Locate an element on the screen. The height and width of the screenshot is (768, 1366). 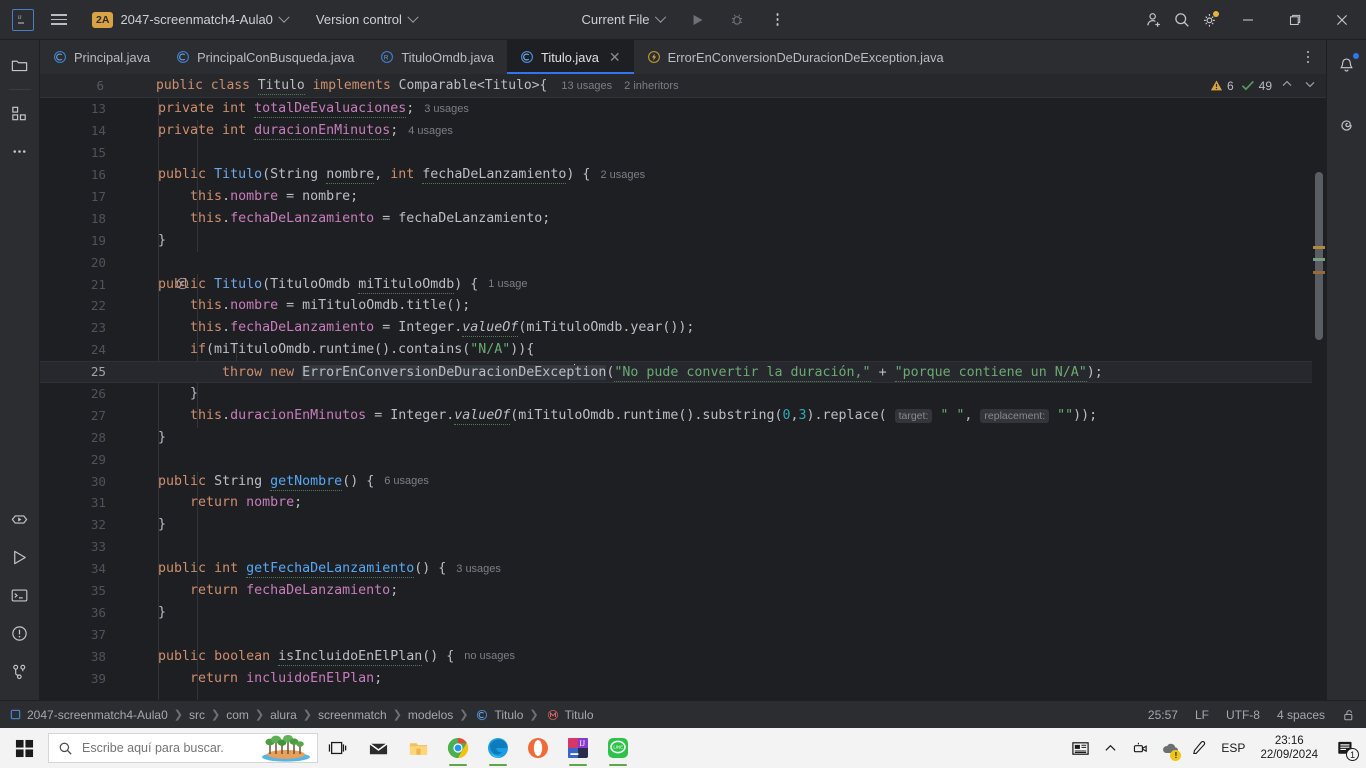
editor-tab-titulo: Titulo.java ✕ is located at coordinates (570, 57).